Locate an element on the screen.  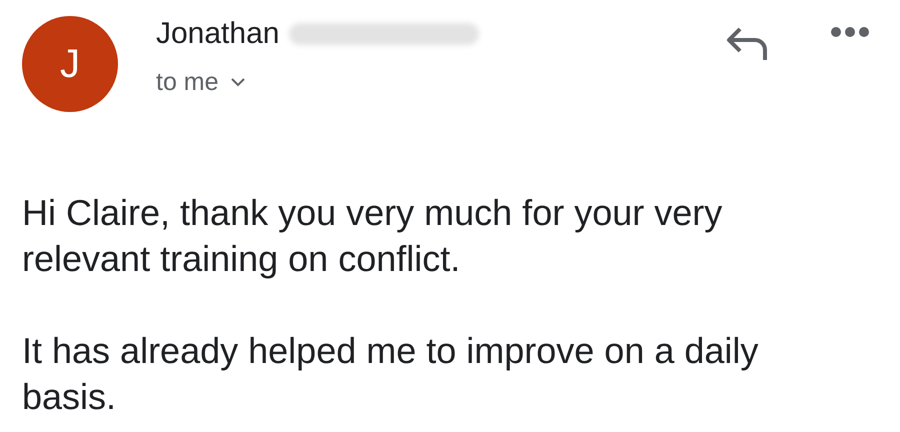
recipient-toggle: to me is located at coordinates (200, 82).